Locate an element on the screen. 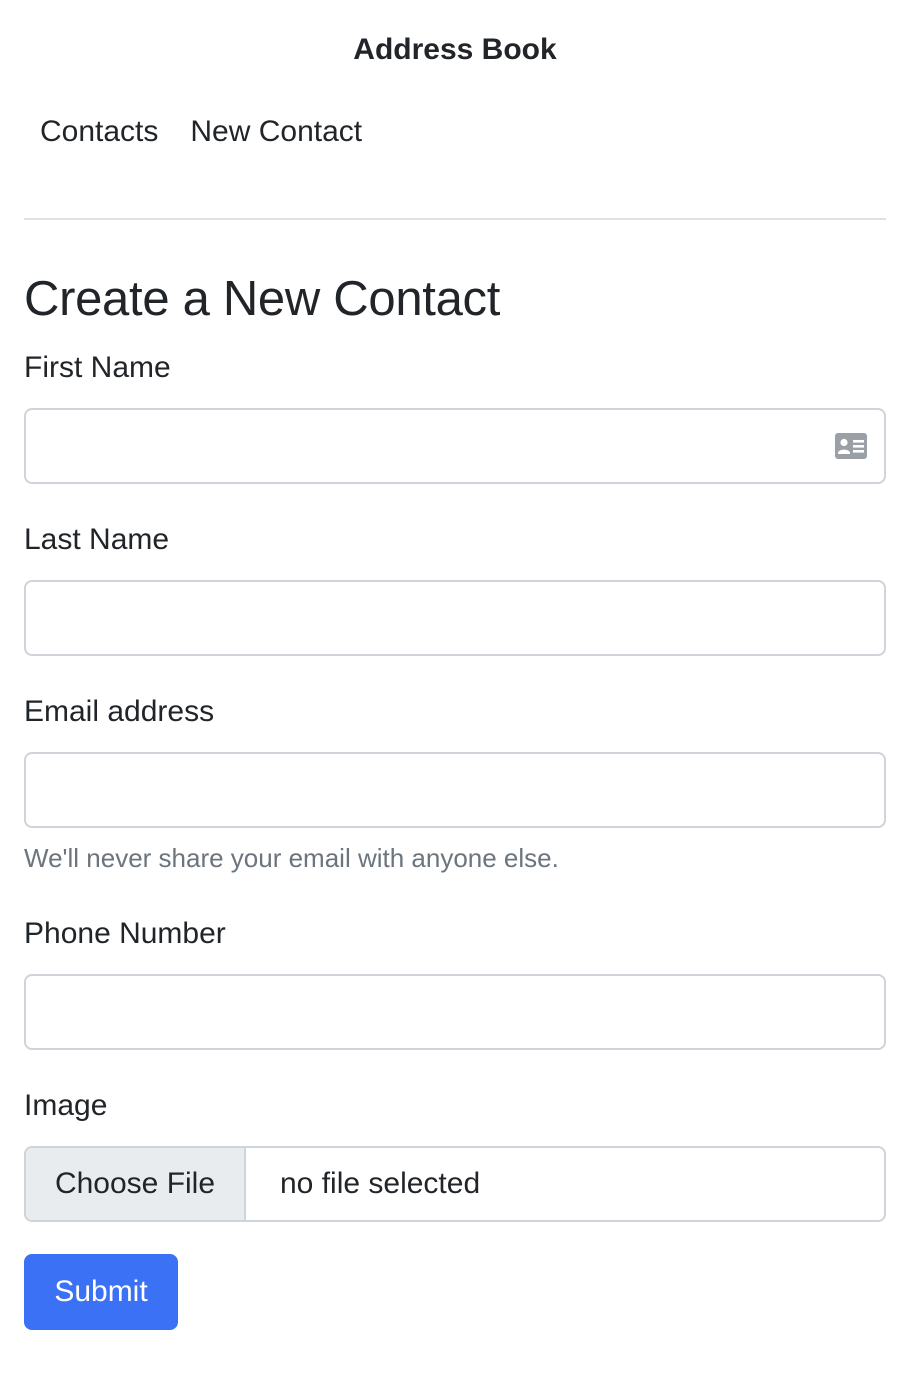  last-name-input is located at coordinates (455, 618).